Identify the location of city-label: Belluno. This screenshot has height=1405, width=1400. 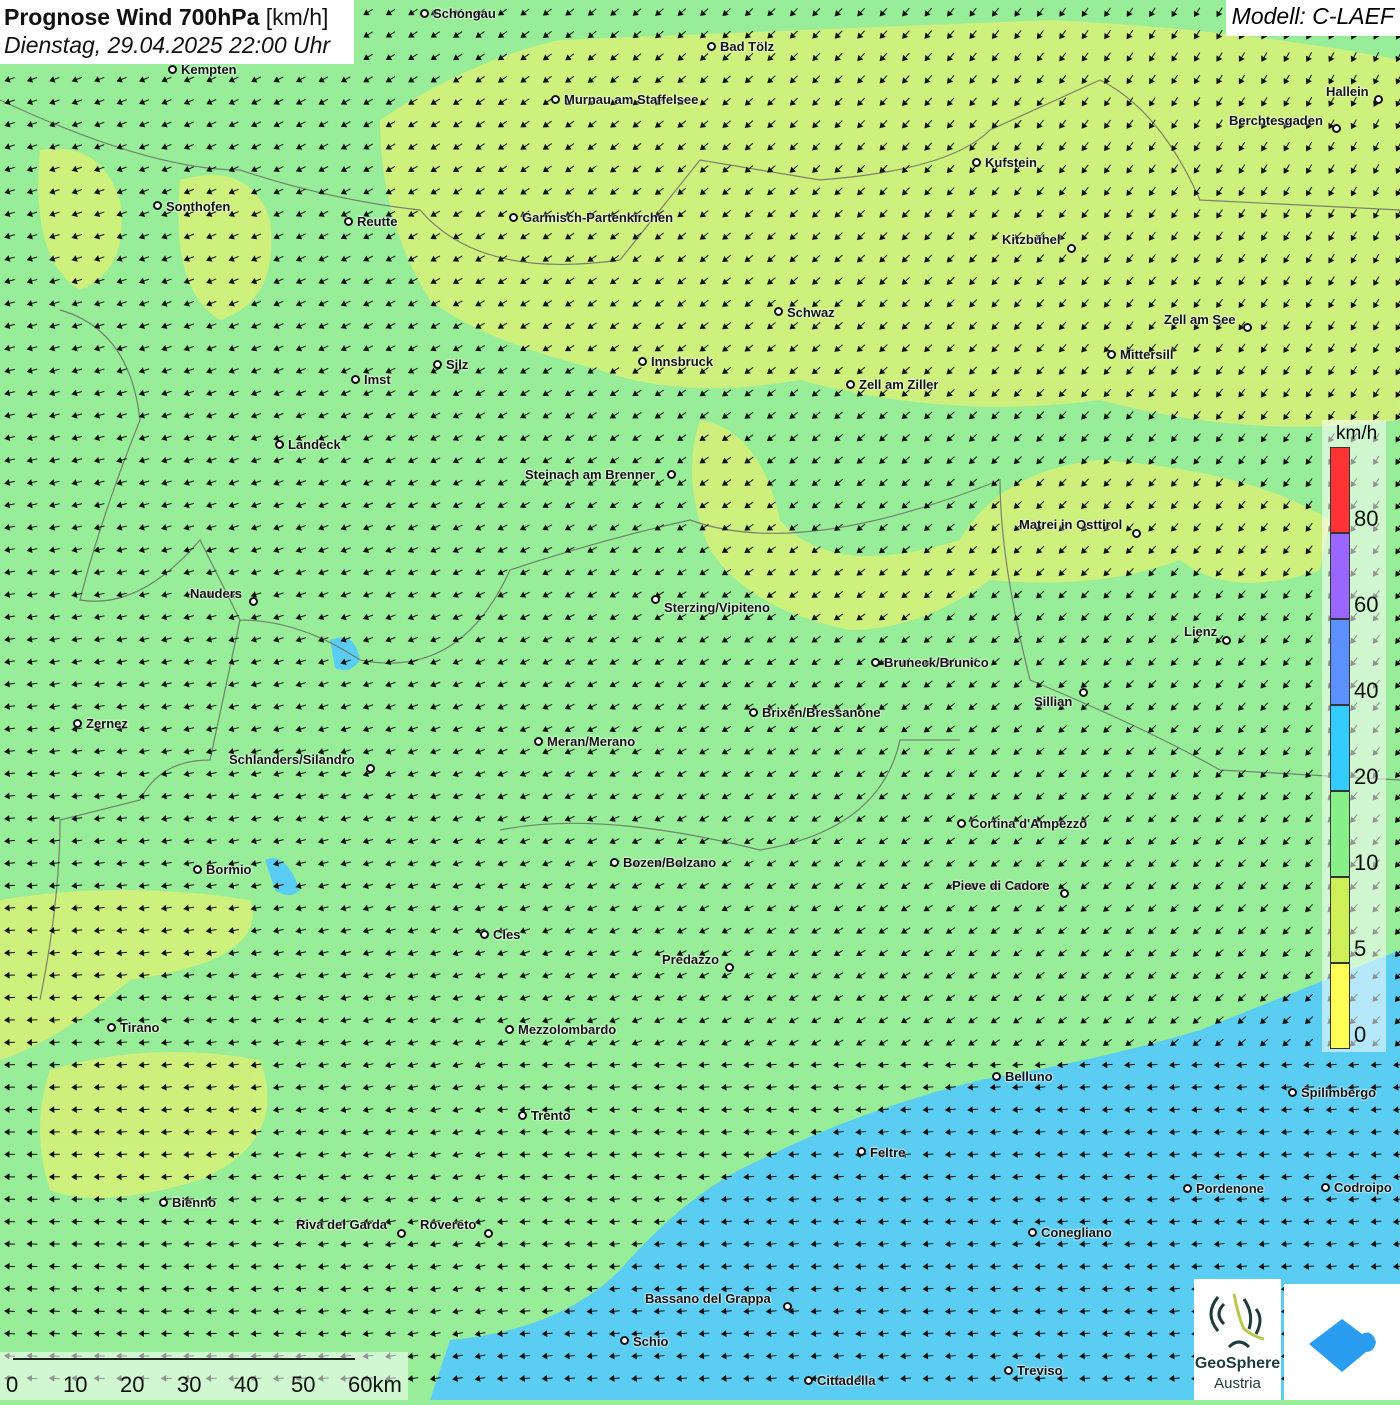
(1029, 1076).